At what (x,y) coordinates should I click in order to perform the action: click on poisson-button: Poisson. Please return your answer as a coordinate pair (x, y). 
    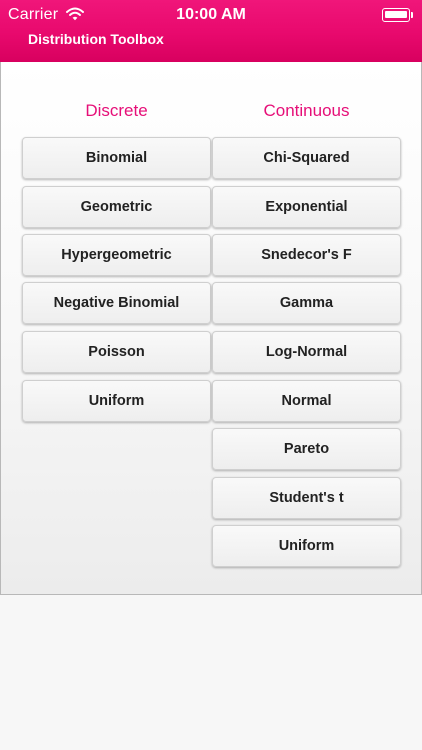
    Looking at the image, I should click on (116, 352).